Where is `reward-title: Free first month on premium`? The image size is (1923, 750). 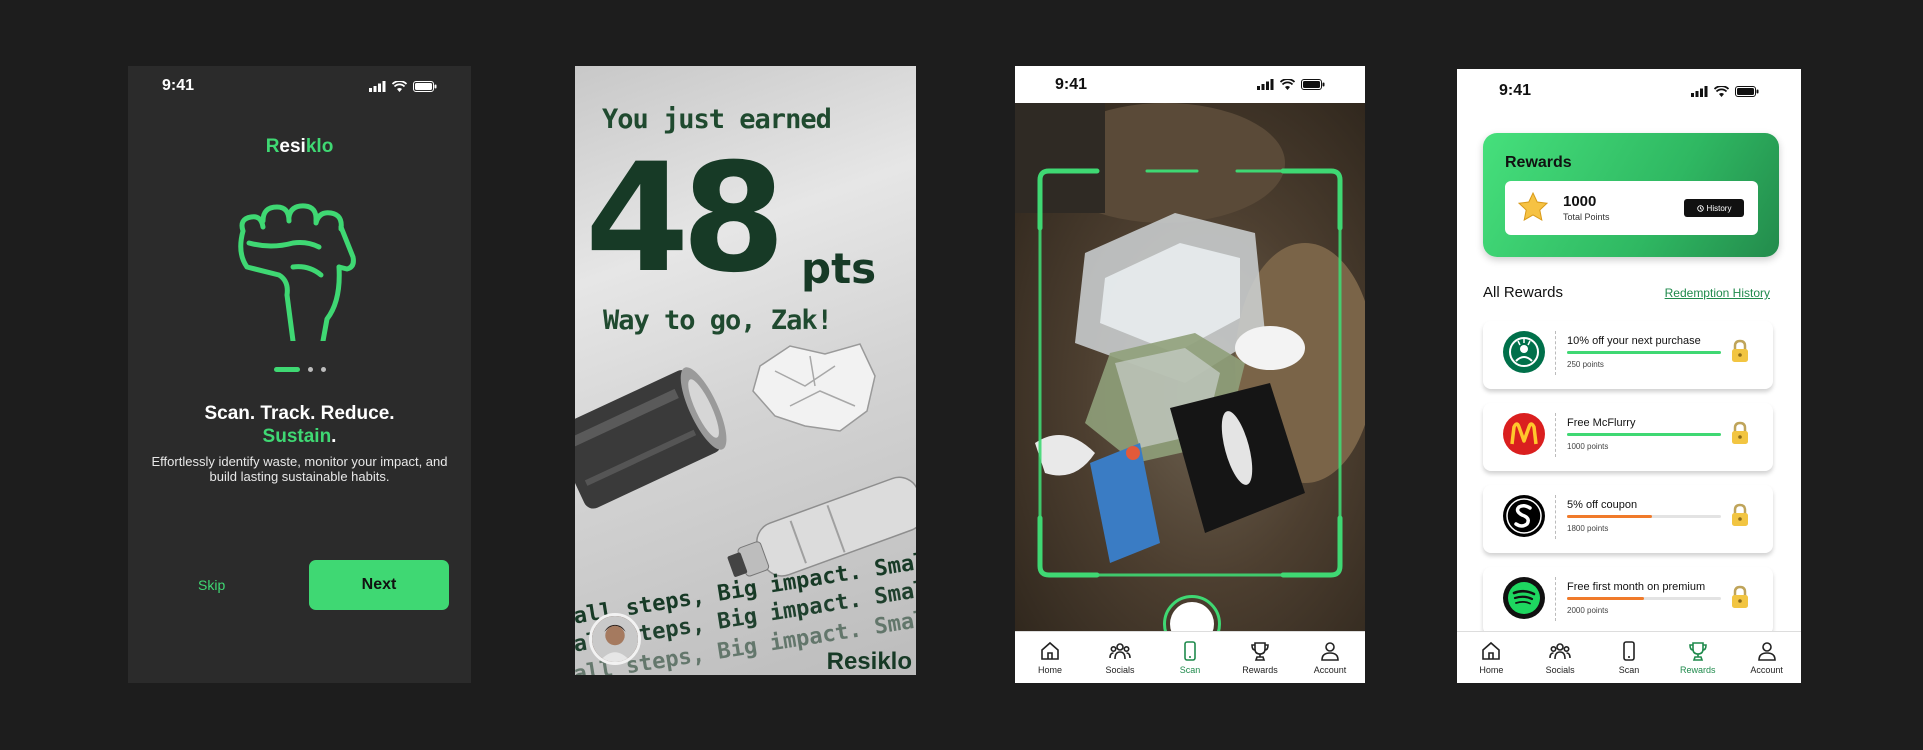 reward-title: Free first month on premium is located at coordinates (1636, 587).